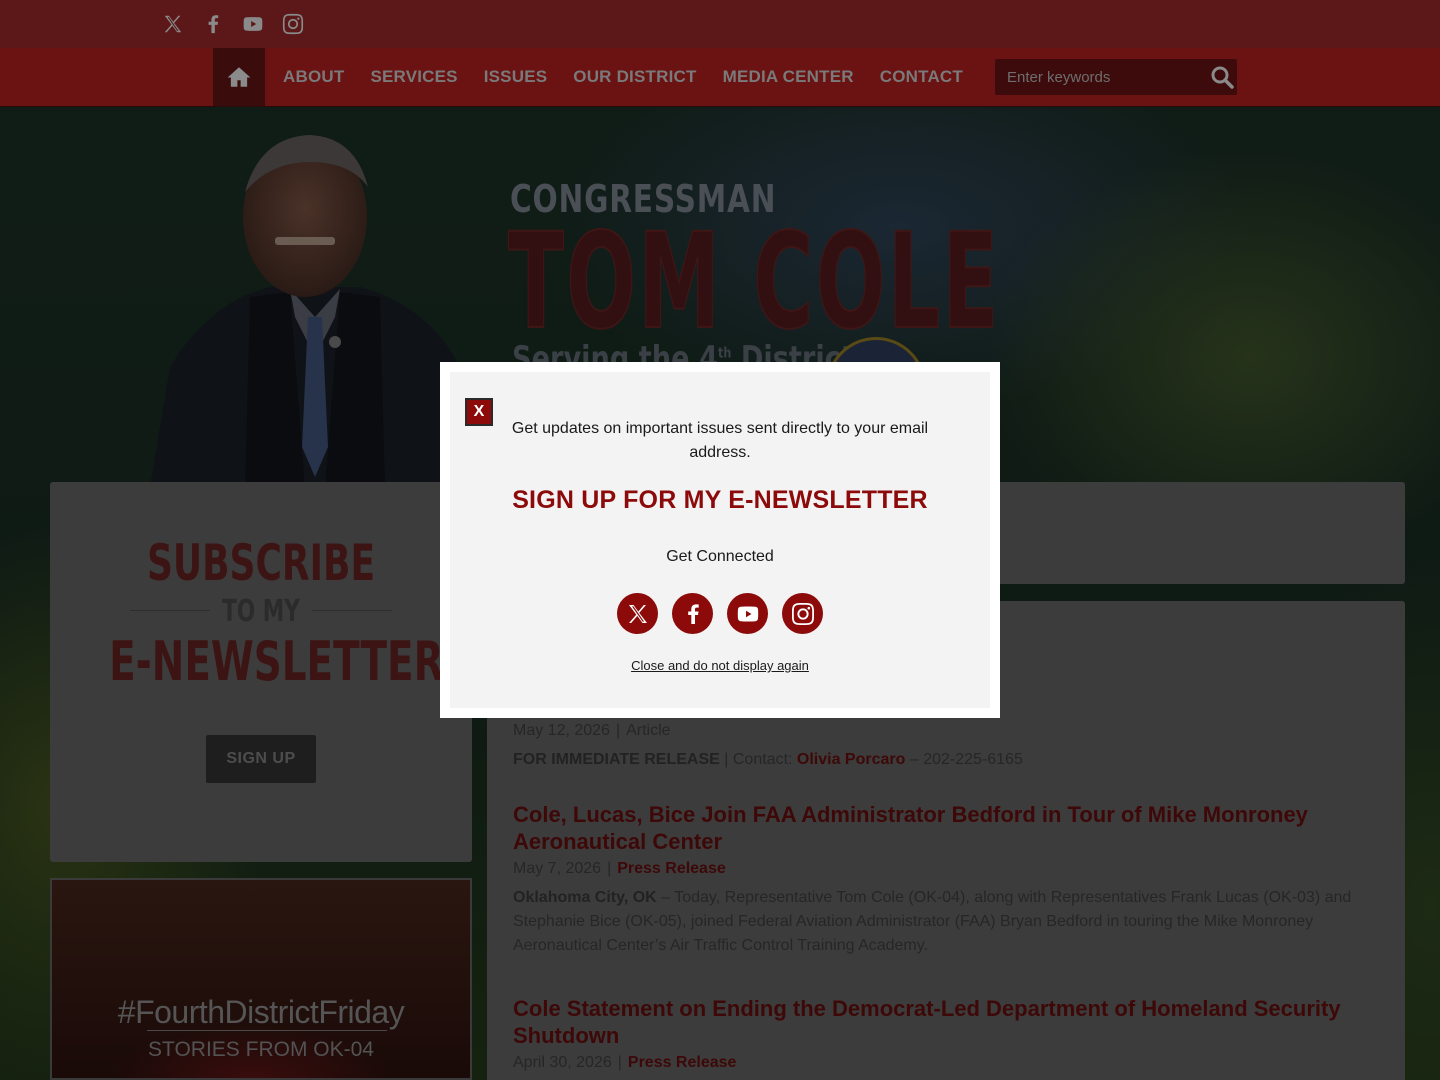 The image size is (1440, 1080). Describe the element at coordinates (261, 1049) in the screenshot. I see `fdf-subtitle: STORIES FROM OK-04` at that location.